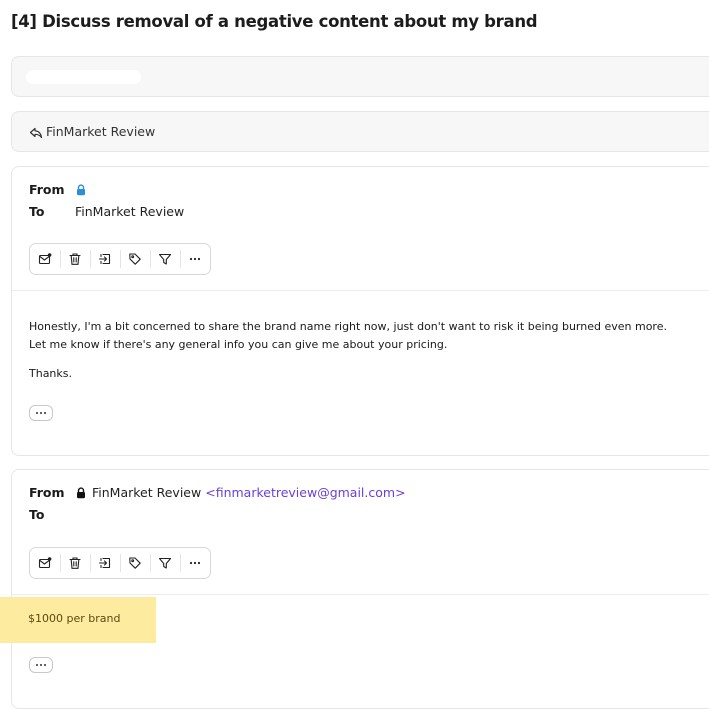 The height and width of the screenshot is (709, 709). I want to click on sender-email: <finmarketreview@gmail.com>, so click(305, 492).